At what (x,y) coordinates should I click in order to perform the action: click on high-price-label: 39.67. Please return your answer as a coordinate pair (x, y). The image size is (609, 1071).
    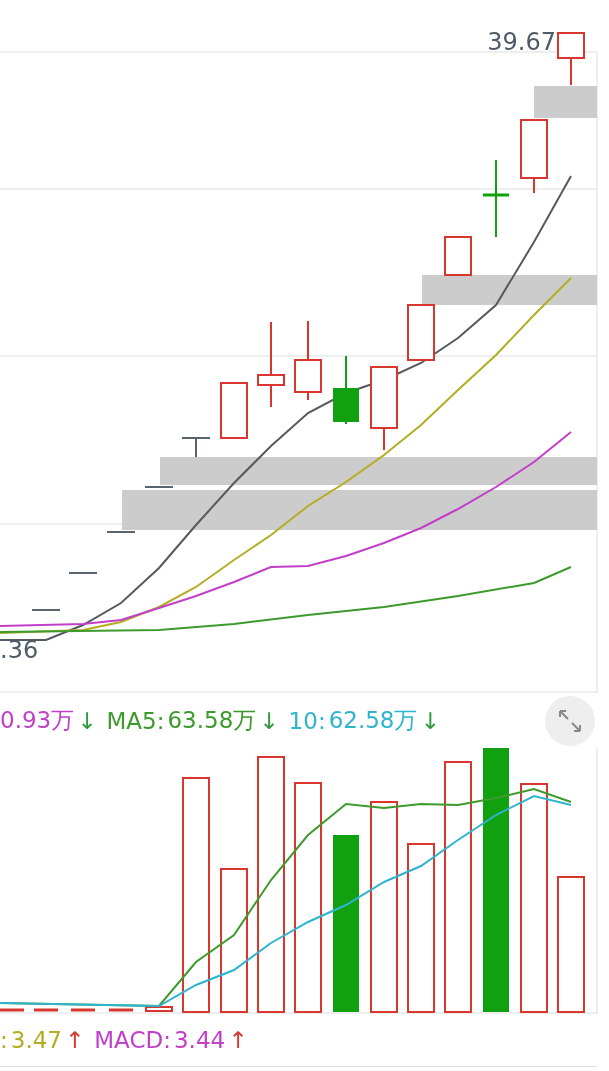
    Looking at the image, I should click on (521, 42).